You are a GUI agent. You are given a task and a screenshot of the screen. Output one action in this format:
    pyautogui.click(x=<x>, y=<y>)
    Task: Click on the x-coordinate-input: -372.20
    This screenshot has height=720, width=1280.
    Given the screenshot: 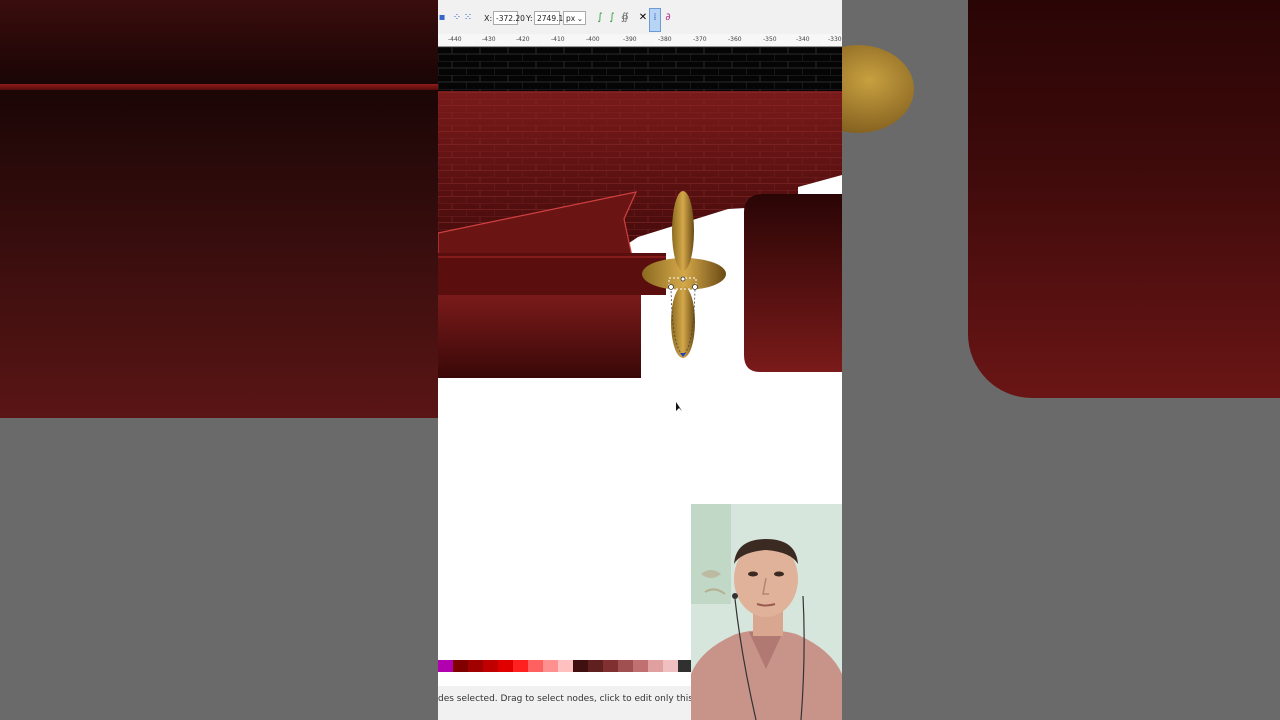 What is the action you would take?
    pyautogui.click(x=509, y=18)
    